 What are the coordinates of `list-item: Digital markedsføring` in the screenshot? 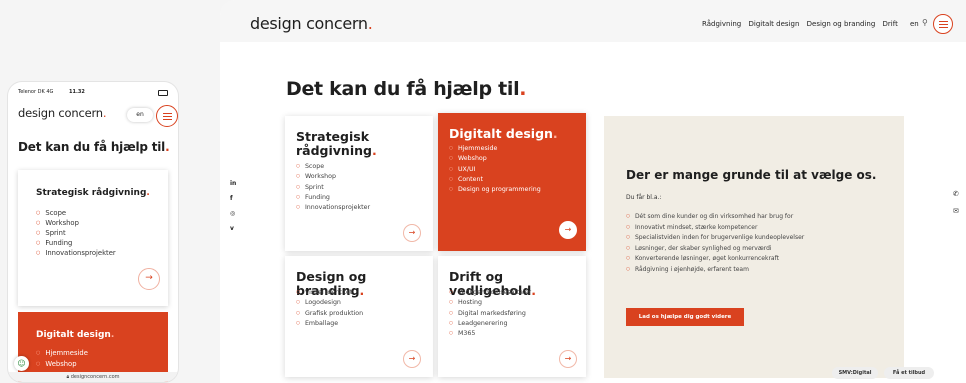 It's located at (490, 314).